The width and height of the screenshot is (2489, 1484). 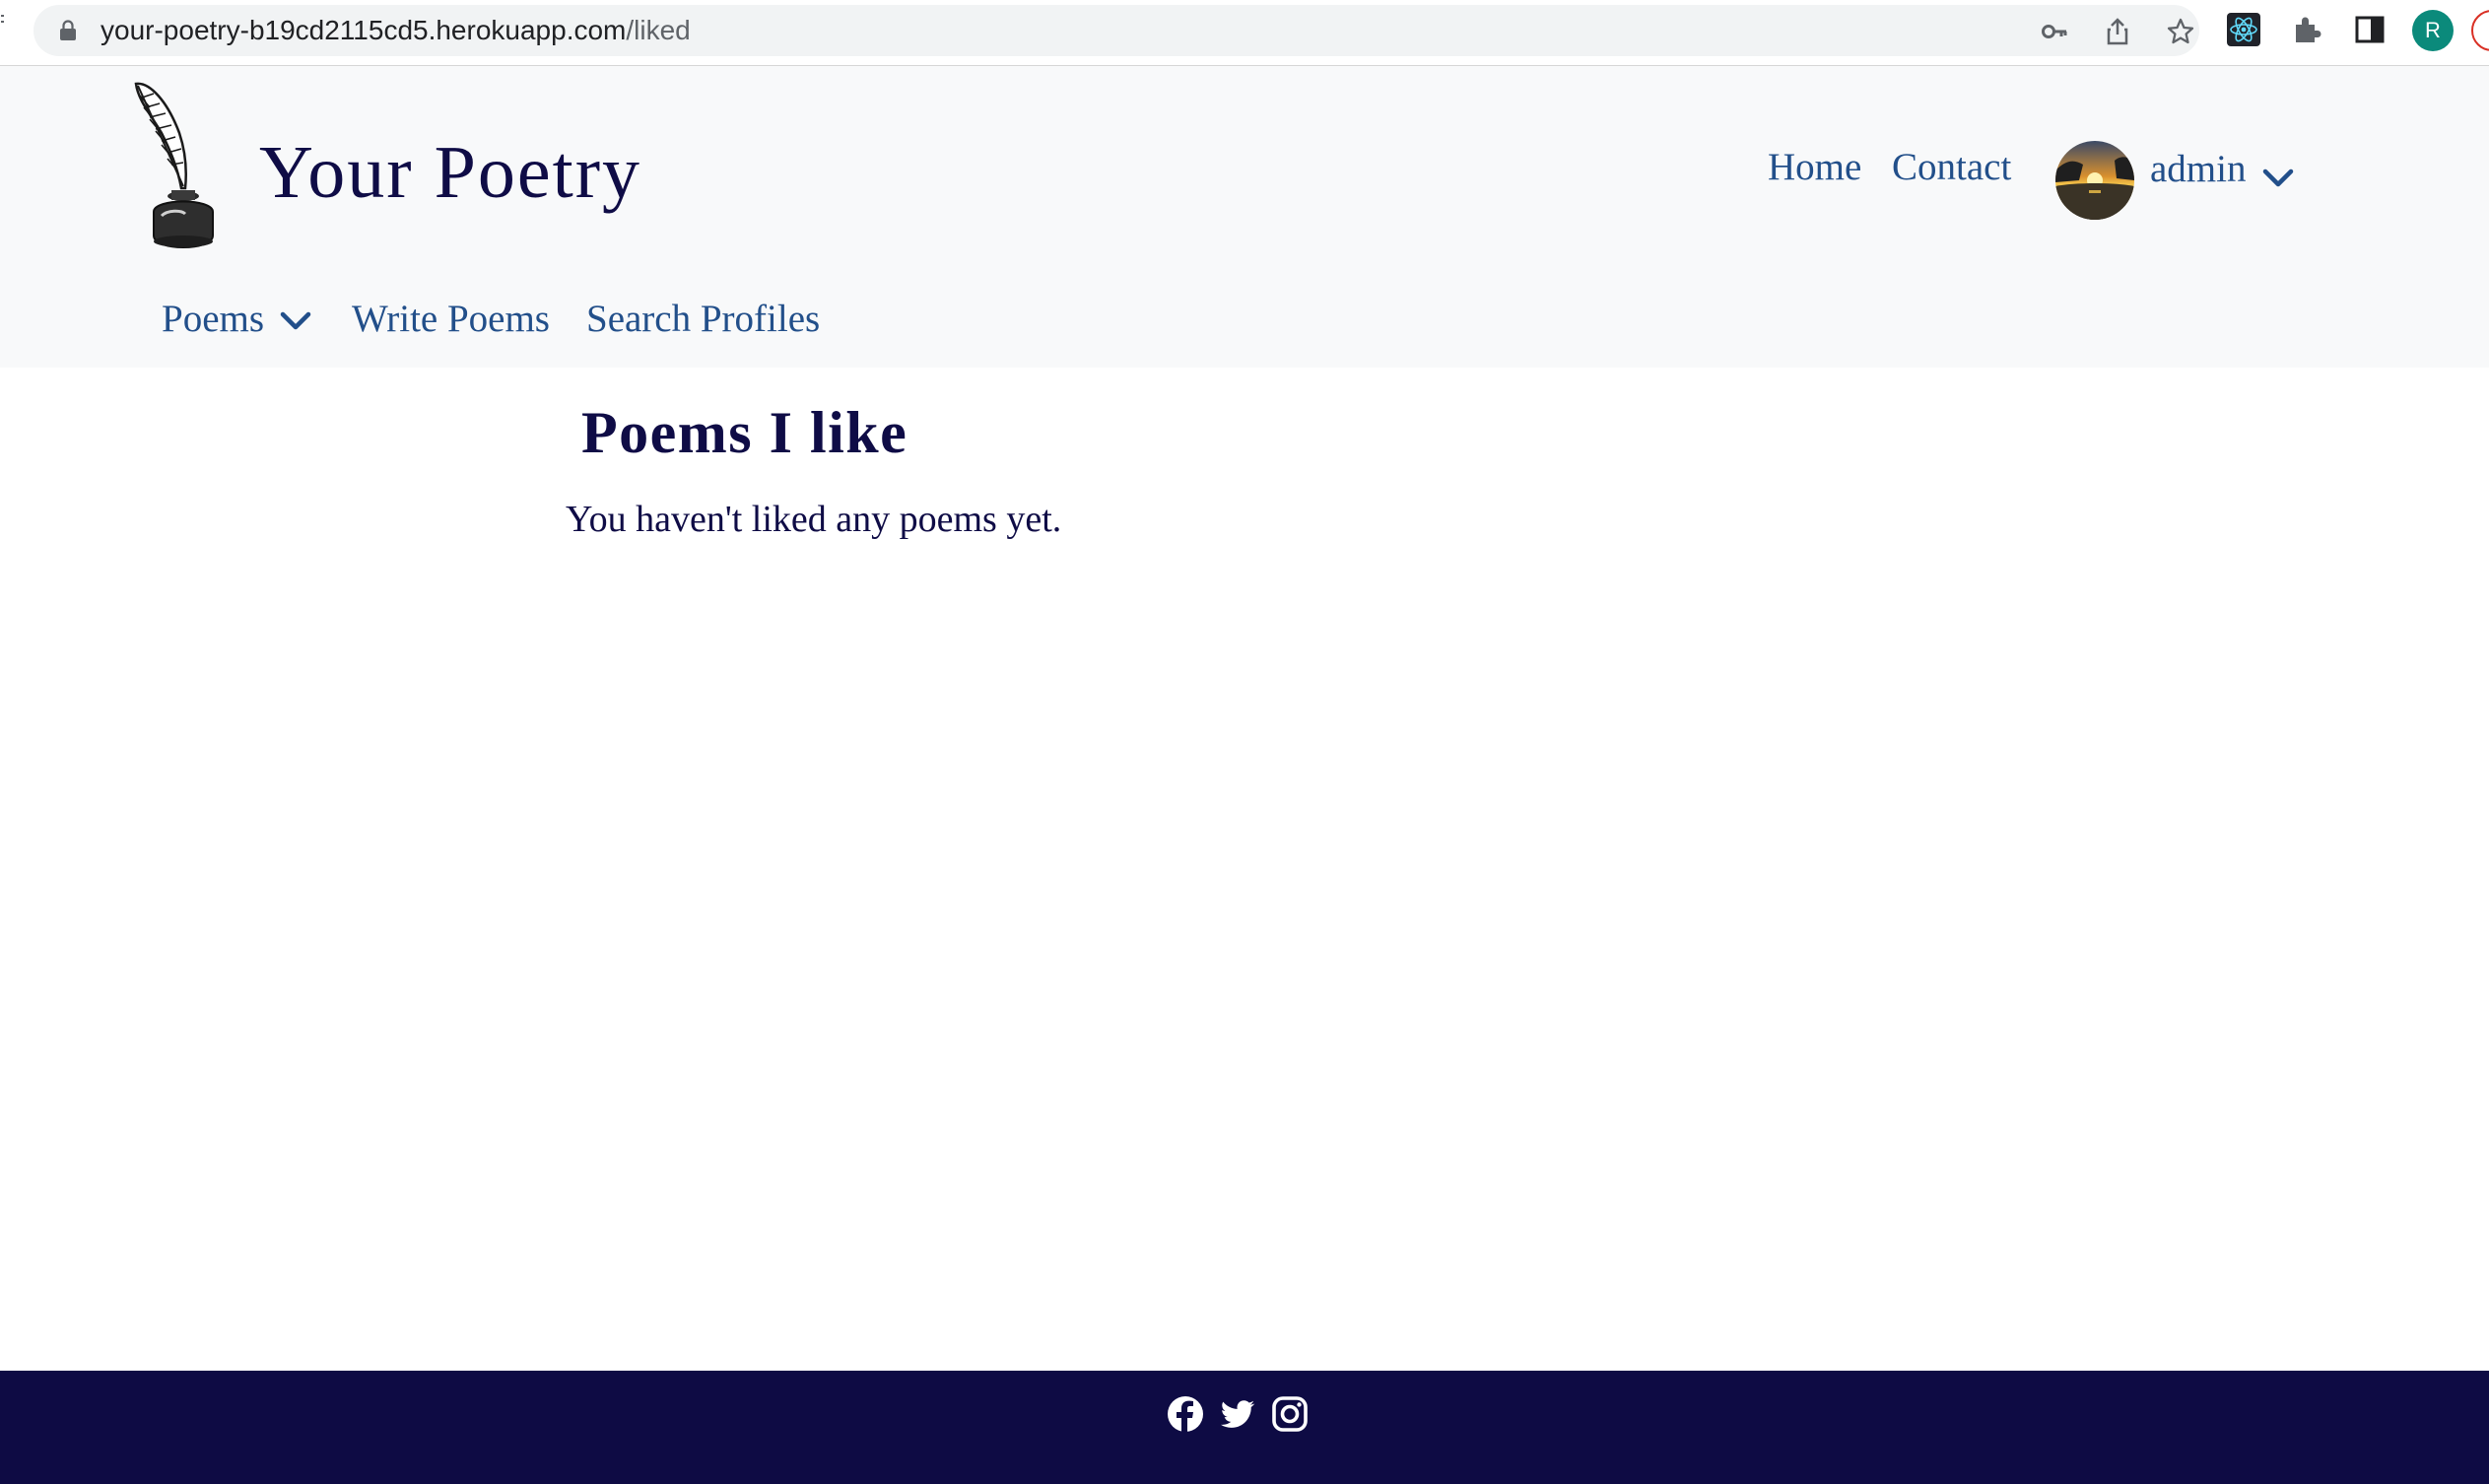 I want to click on url-path: /liked, so click(x=658, y=30).